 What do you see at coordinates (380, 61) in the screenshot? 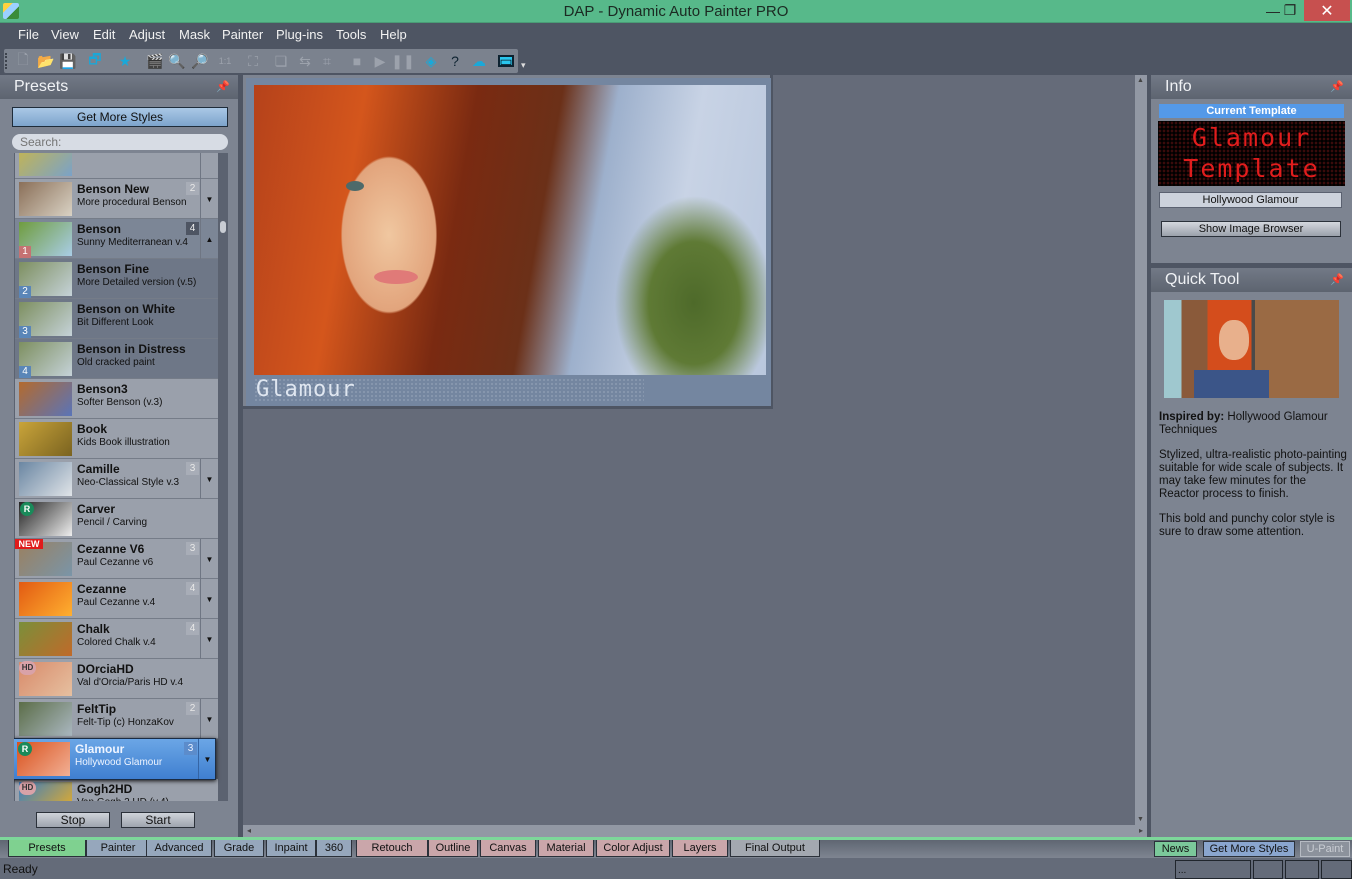
I see `play-icon: ▶` at bounding box center [380, 61].